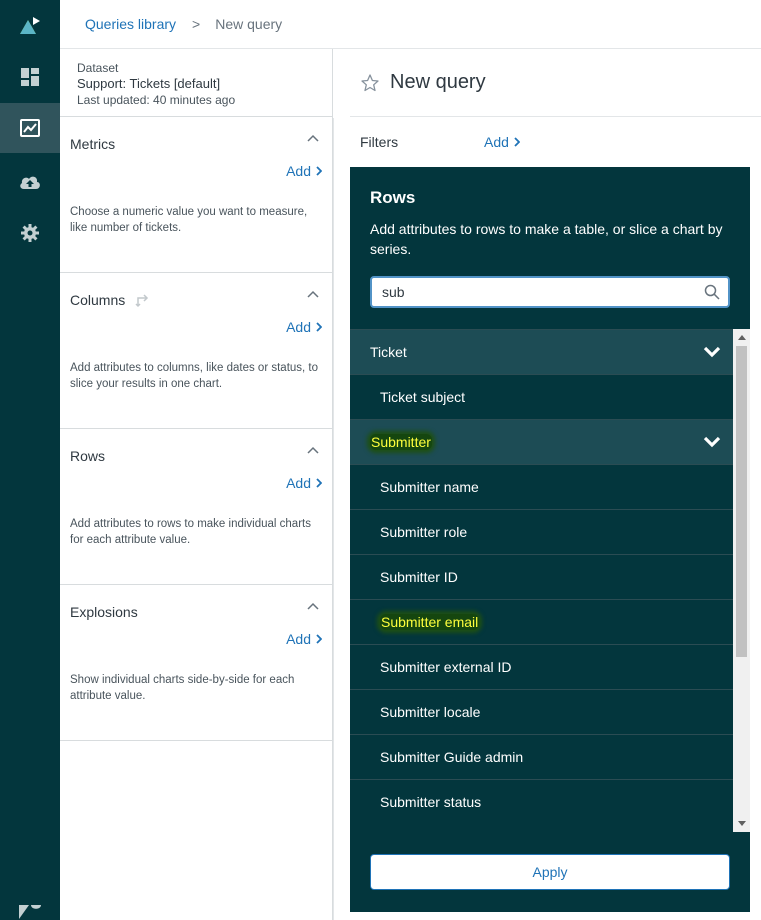  I want to click on attribute-item: Submitter ID, so click(541, 576).